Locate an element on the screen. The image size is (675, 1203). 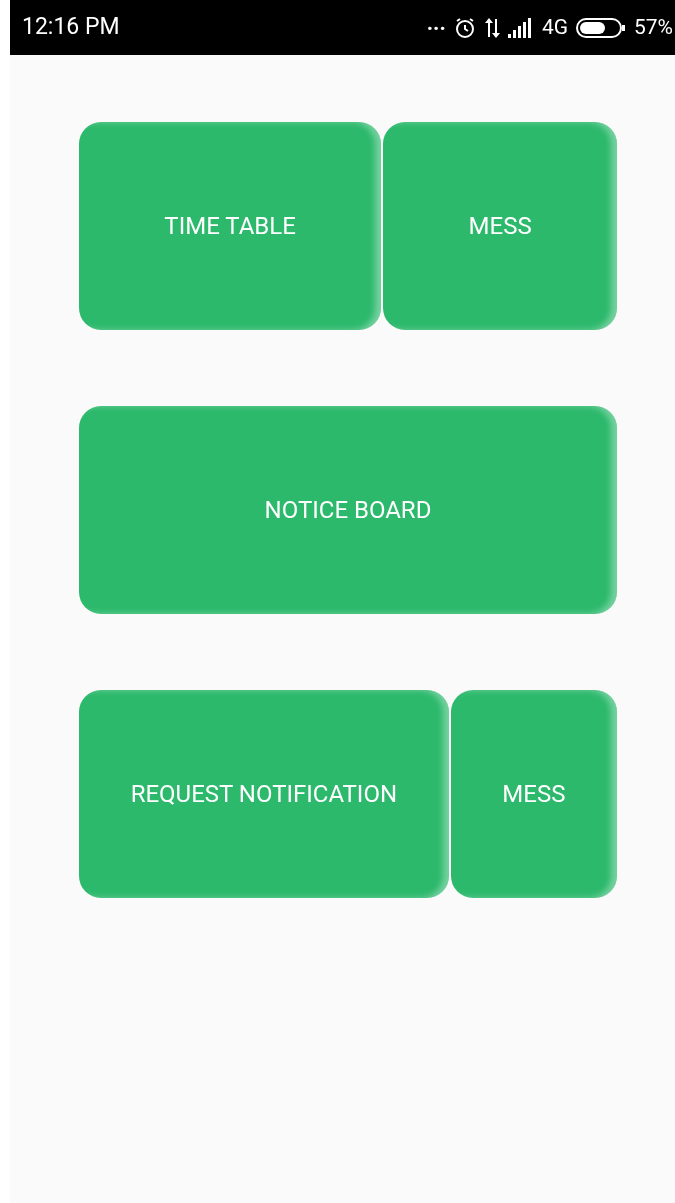
battery-percentage: 57% is located at coordinates (653, 27).